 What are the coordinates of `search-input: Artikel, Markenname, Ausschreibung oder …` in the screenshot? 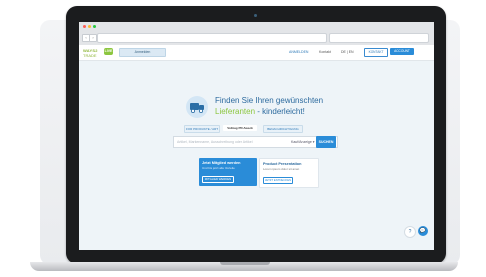 It's located at (214, 142).